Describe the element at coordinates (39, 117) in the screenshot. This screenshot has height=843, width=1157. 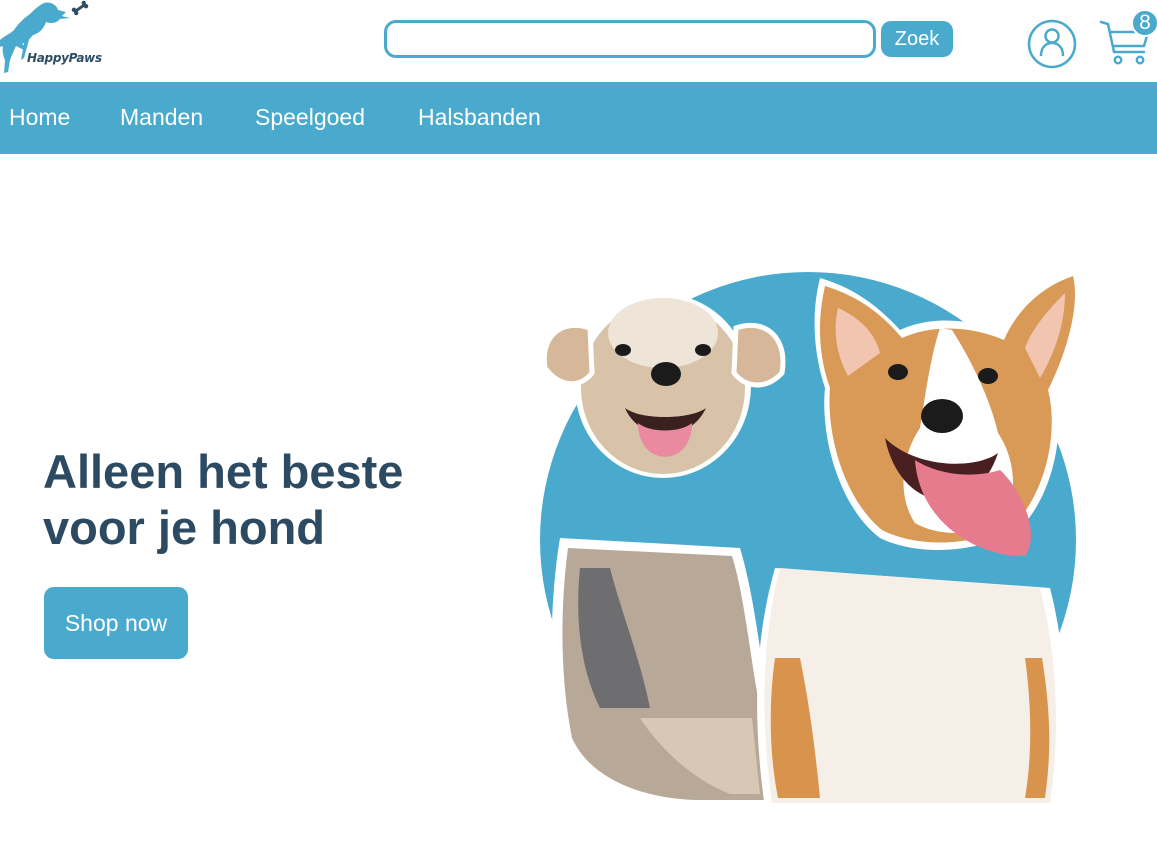
I see `nav-item-home: Home` at that location.